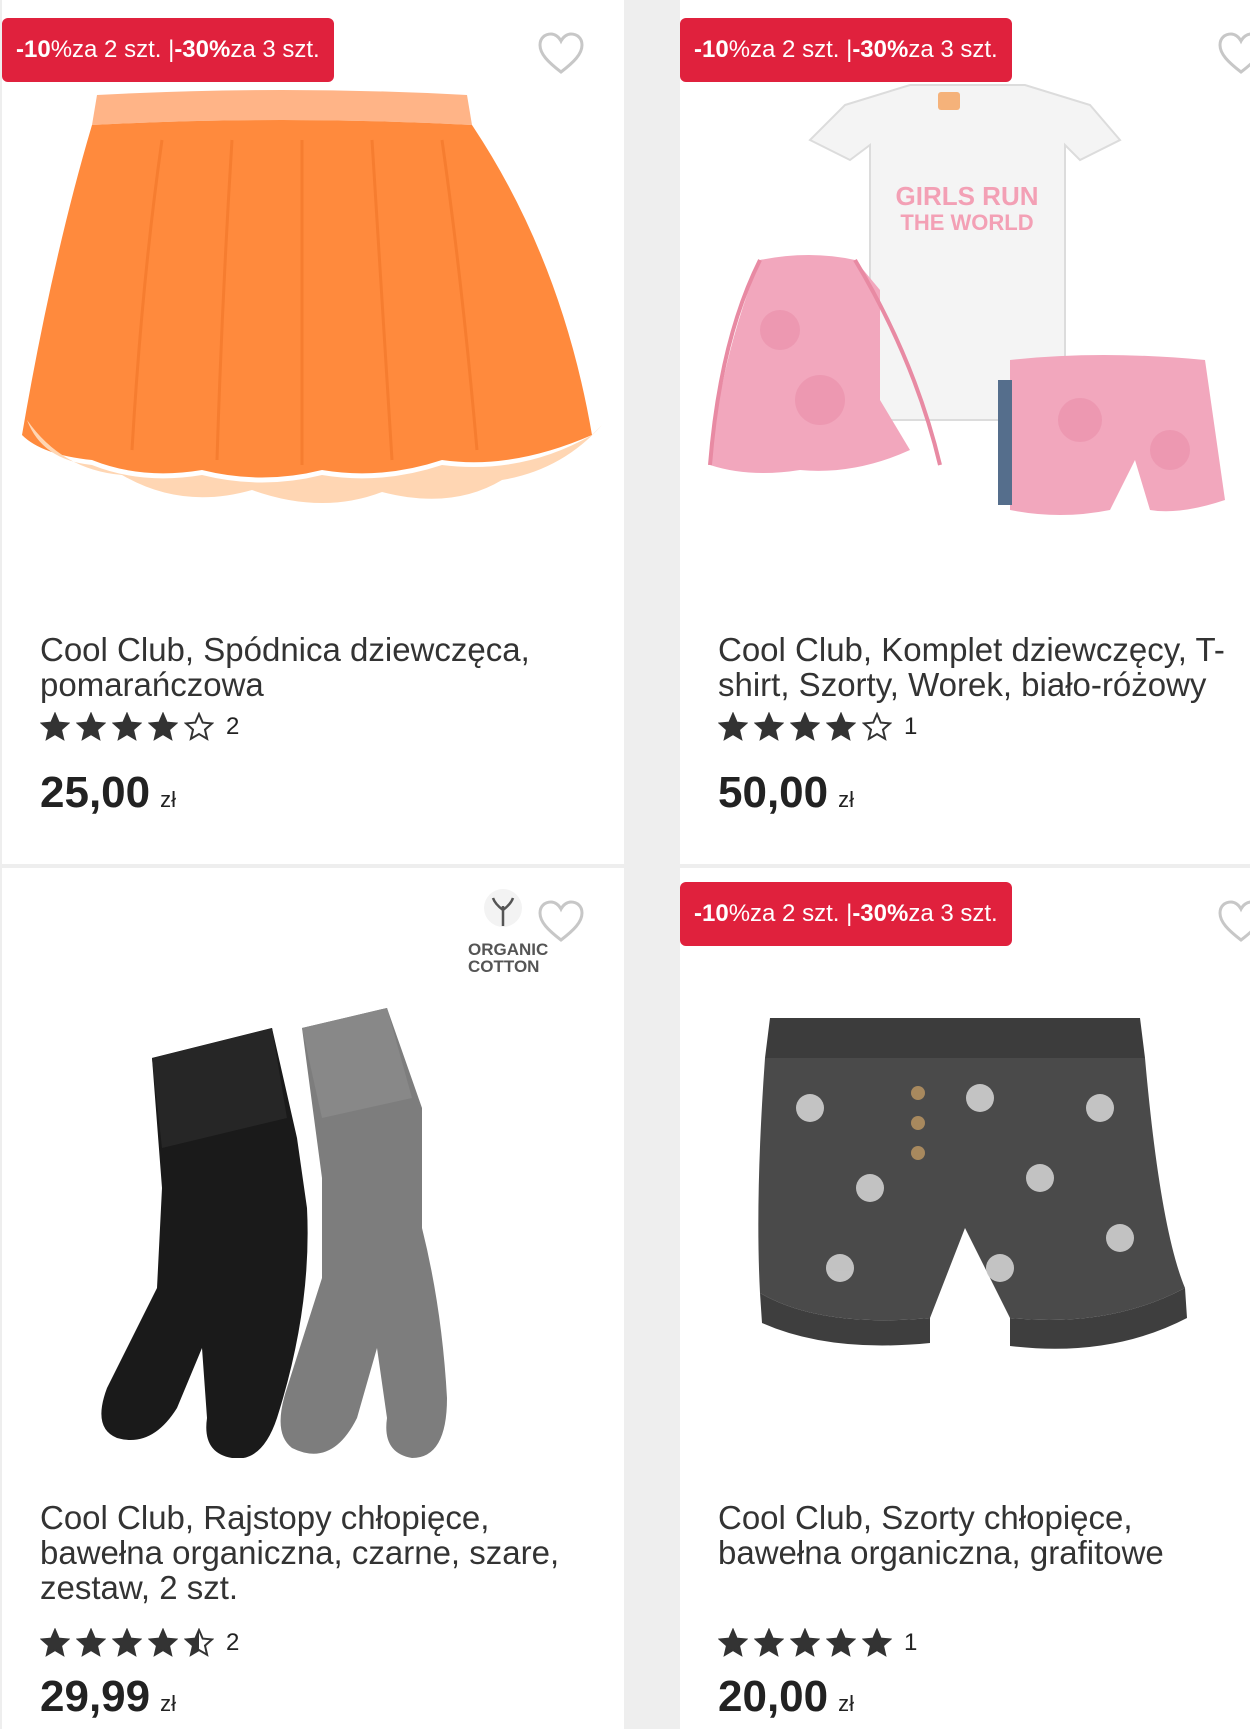 Image resolution: width=1250 pixels, height=1729 pixels. I want to click on product-image-skirt, so click(313, 335).